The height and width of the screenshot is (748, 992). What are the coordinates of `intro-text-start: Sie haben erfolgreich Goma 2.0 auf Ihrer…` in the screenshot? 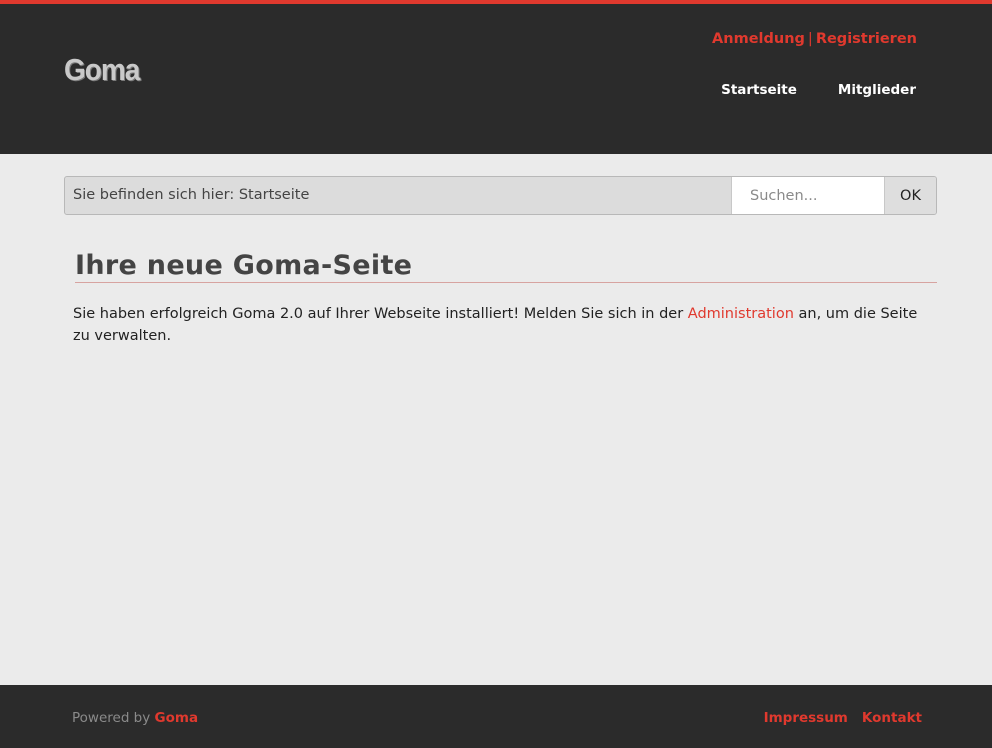 It's located at (380, 314).